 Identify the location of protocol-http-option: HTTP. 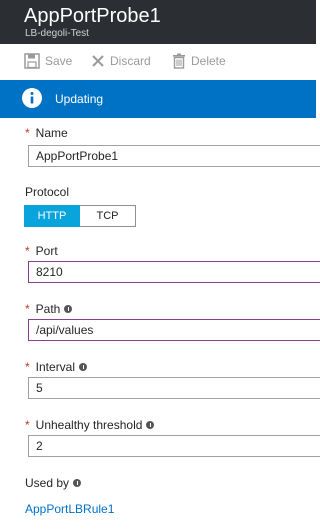
(52, 216).